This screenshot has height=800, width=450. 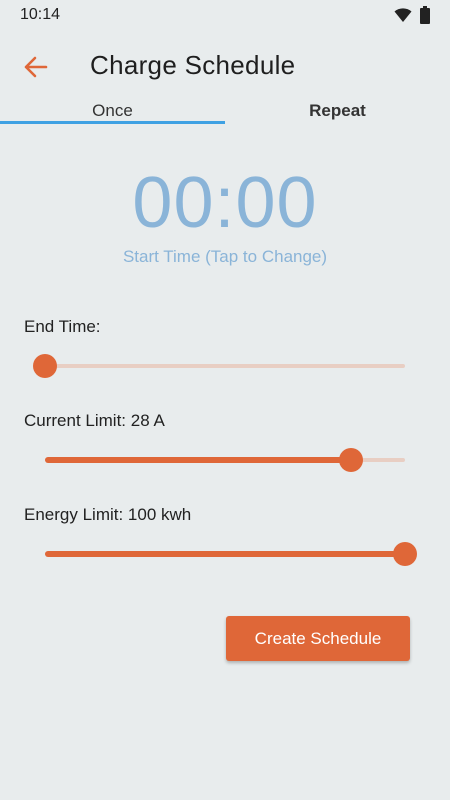 What do you see at coordinates (108, 514) in the screenshot?
I see `energy-limit-label: Energy Limit: 100 kwh` at bounding box center [108, 514].